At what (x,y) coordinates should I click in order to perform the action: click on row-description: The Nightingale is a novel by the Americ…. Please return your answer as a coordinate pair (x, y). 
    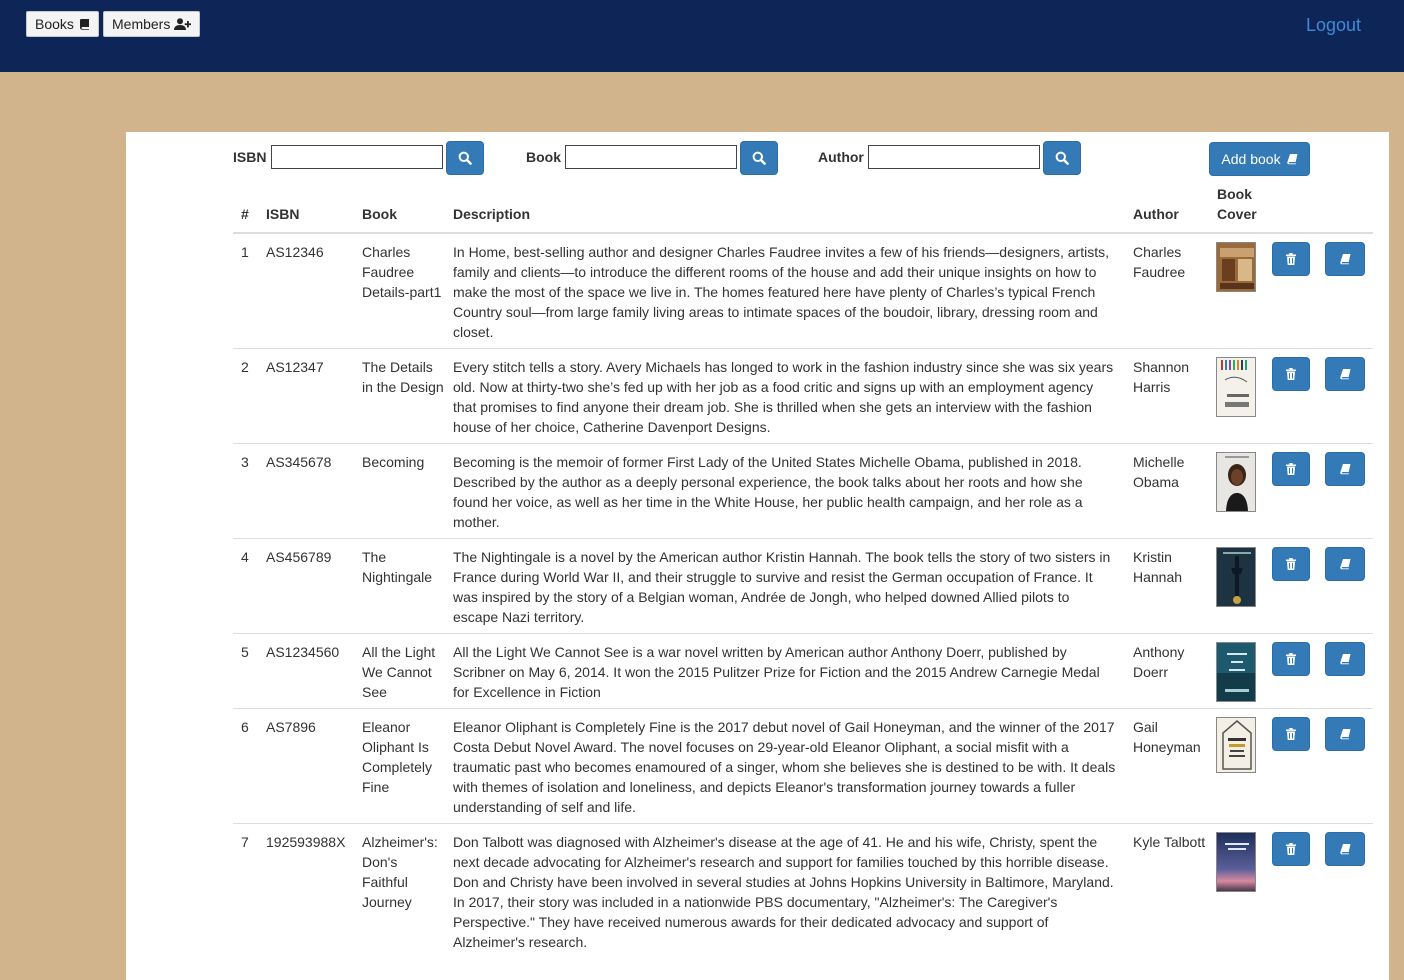
    Looking at the image, I should click on (782, 587).